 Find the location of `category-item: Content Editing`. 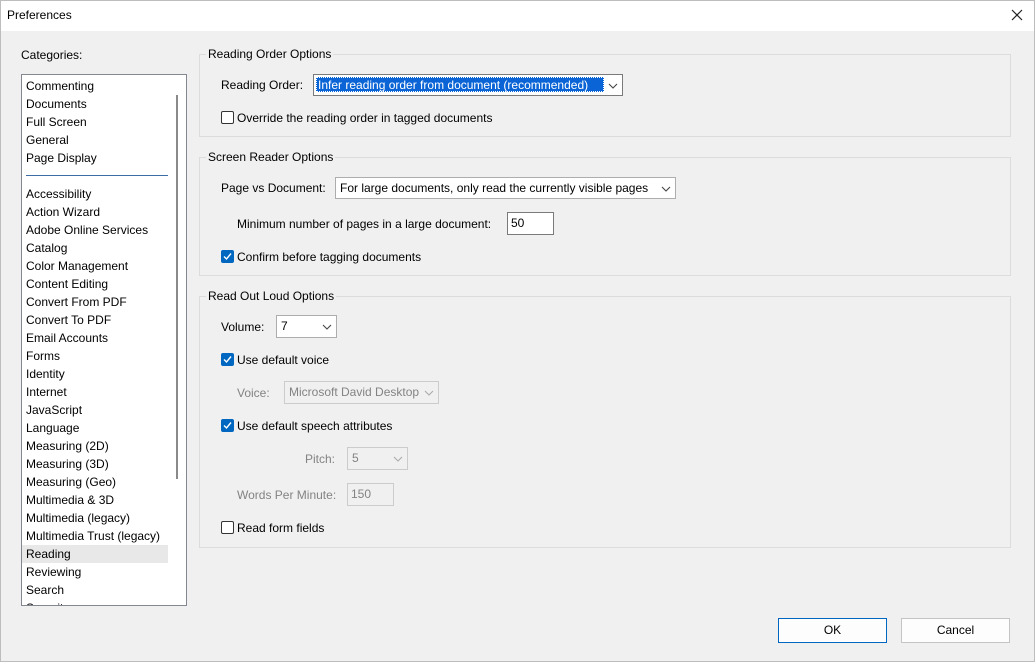

category-item: Content Editing is located at coordinates (97, 284).